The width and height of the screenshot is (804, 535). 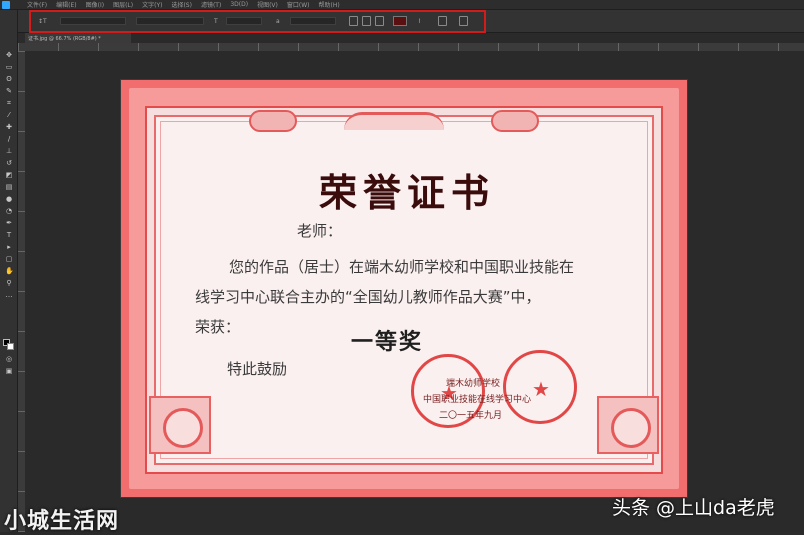 I want to click on gradient-tool-icon: ▤, so click(x=9, y=187).